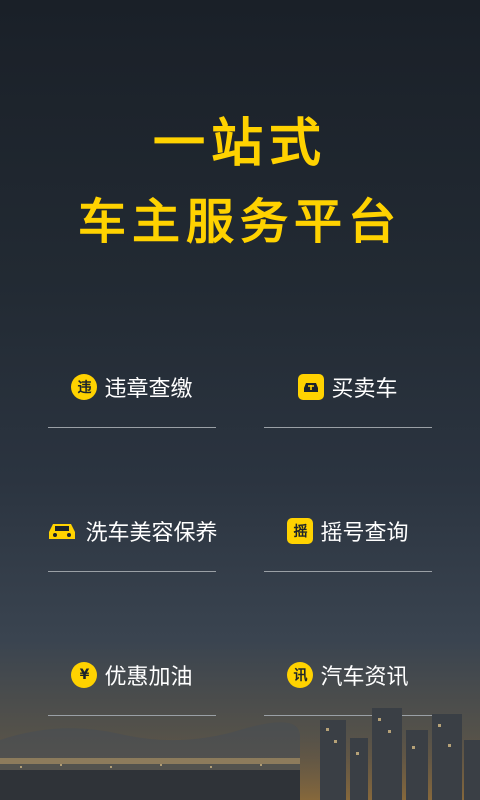 This screenshot has height=800, width=480. What do you see at coordinates (148, 389) in the screenshot?
I see `feature-label: 违章查缴` at bounding box center [148, 389].